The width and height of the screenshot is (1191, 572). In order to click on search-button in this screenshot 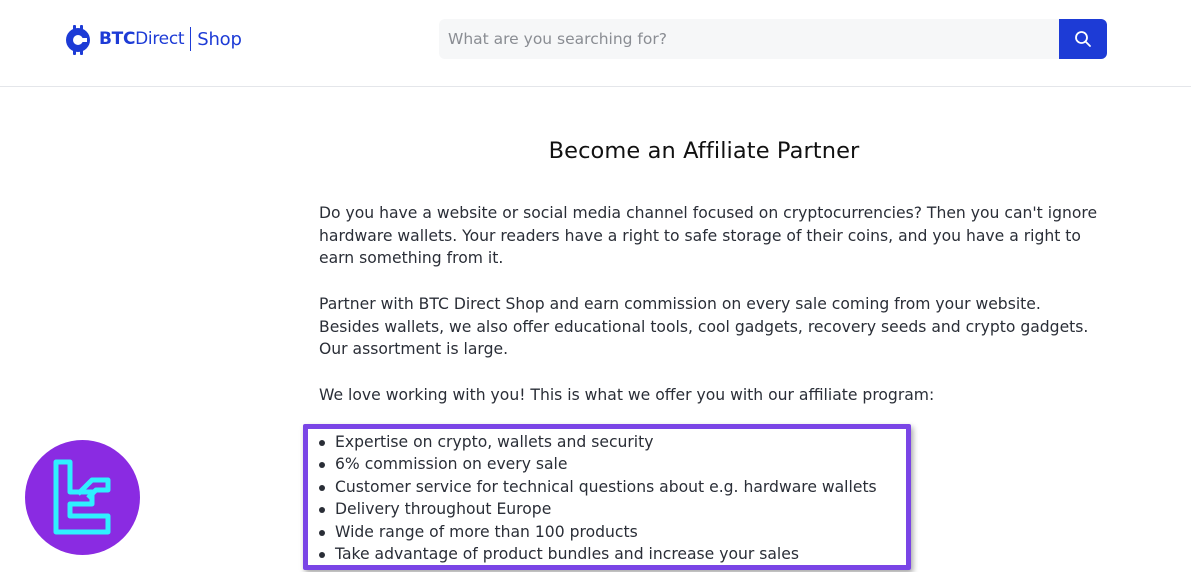, I will do `click(1083, 39)`.